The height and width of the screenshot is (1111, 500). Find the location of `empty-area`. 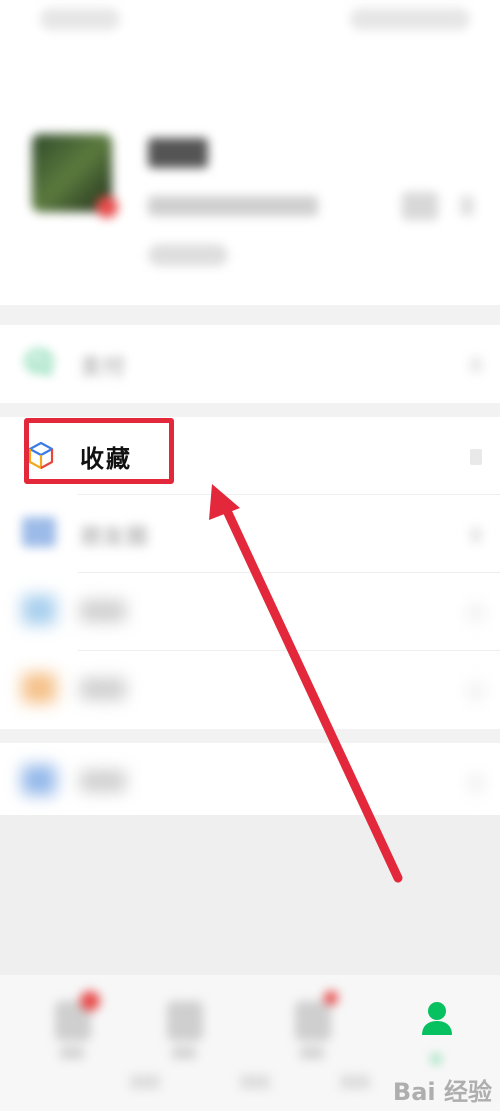

empty-area is located at coordinates (250, 897).